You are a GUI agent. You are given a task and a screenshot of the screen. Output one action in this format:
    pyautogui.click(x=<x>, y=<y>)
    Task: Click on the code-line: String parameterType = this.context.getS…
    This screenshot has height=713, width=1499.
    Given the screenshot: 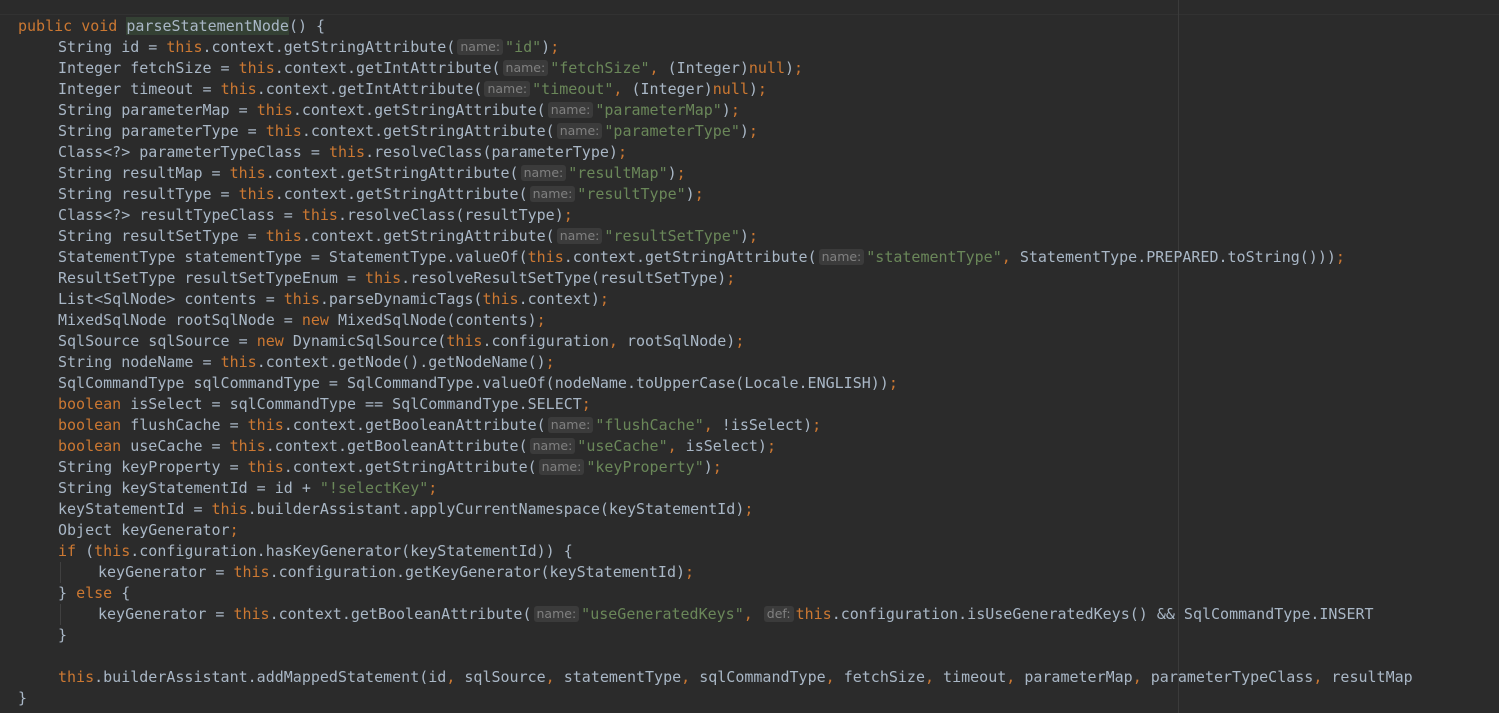 What is the action you would take?
    pyautogui.click(x=715, y=131)
    